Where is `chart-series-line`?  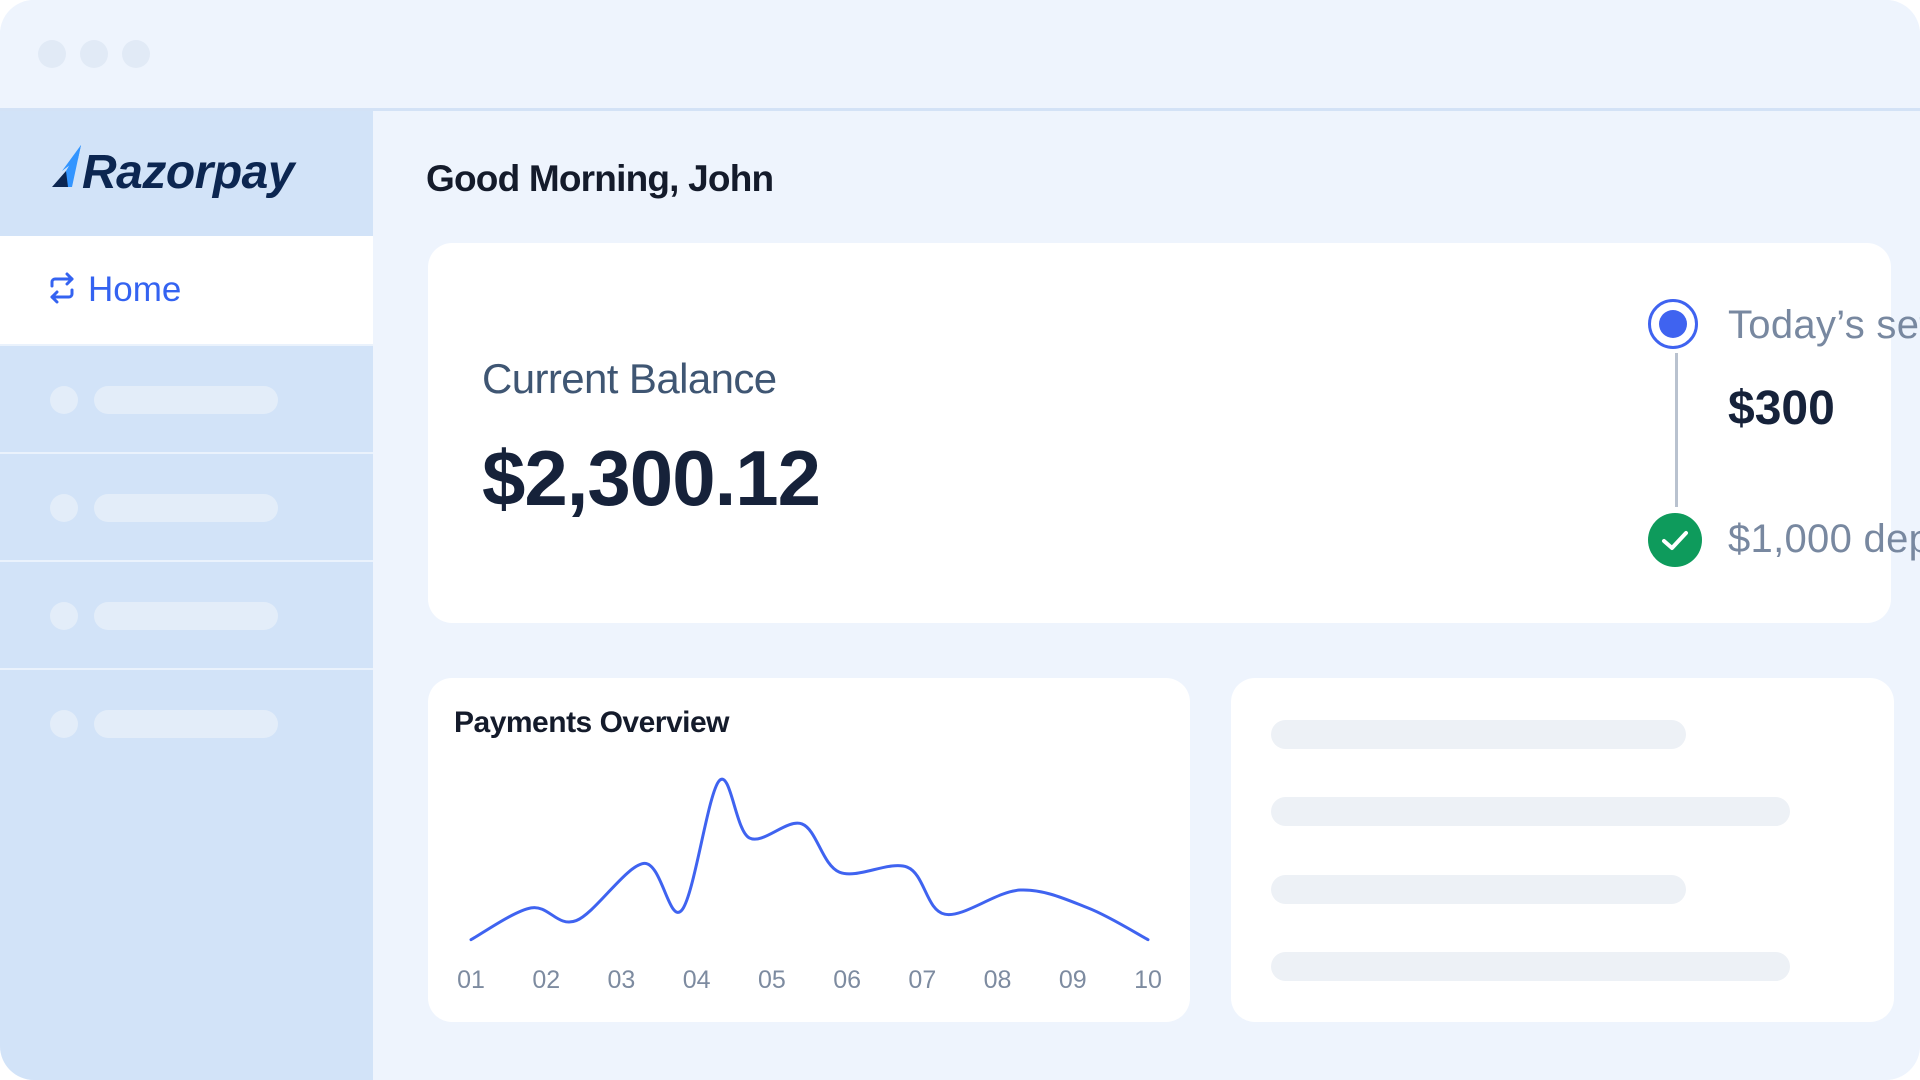
chart-series-line is located at coordinates (809, 859).